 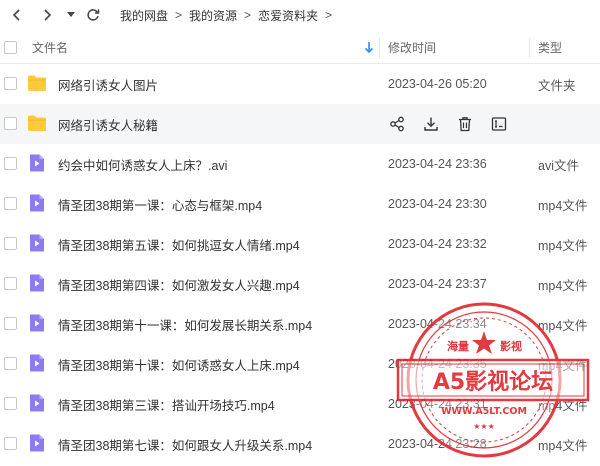 I want to click on select-all-checkbox, so click(x=10, y=47).